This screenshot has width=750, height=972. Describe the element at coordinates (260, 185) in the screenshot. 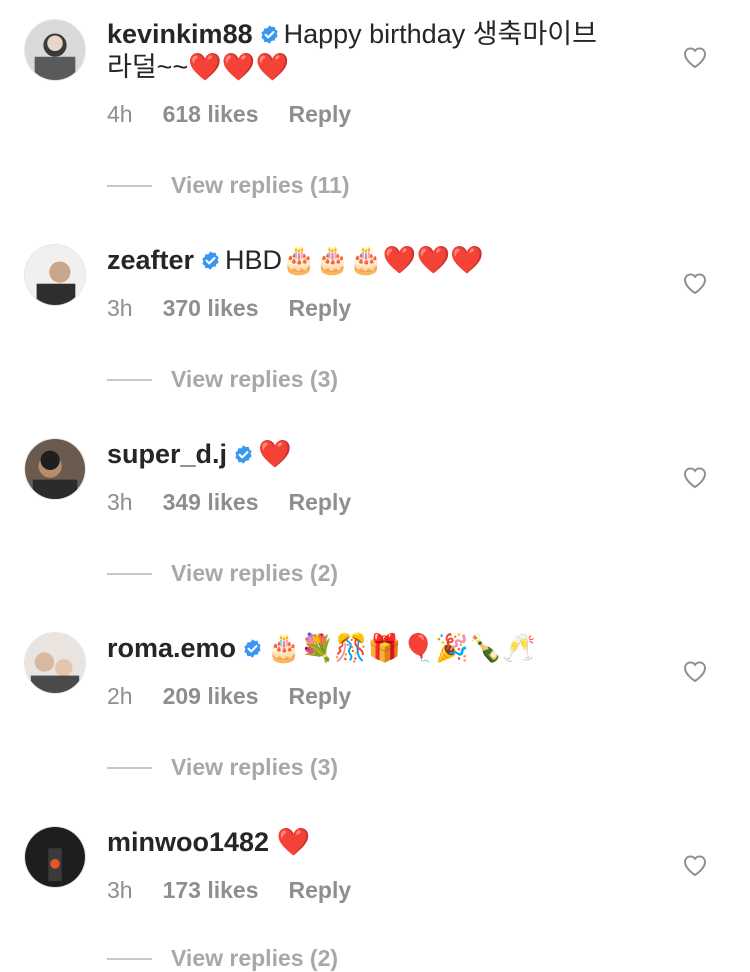

I see `view-replies-label: View replies (11)` at that location.